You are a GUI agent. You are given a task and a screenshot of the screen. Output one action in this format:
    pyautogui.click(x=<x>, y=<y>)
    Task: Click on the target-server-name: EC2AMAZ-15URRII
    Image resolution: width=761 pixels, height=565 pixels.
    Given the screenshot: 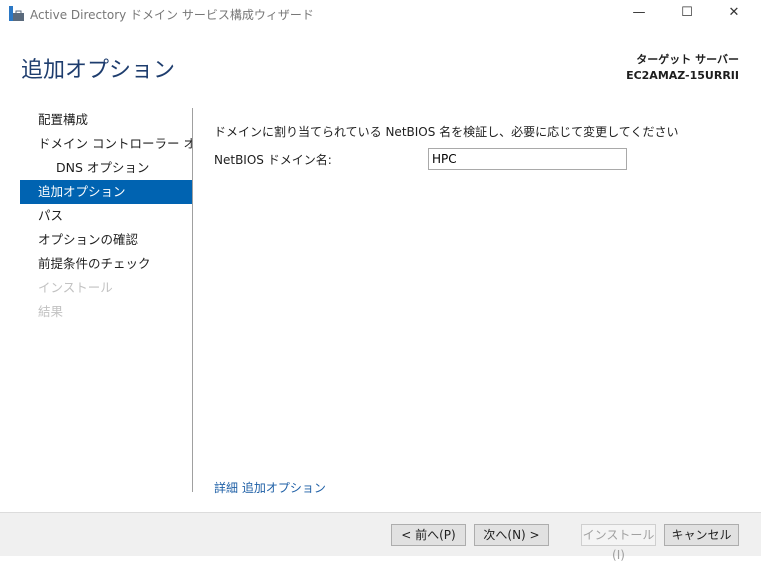 What is the action you would take?
    pyautogui.click(x=682, y=75)
    